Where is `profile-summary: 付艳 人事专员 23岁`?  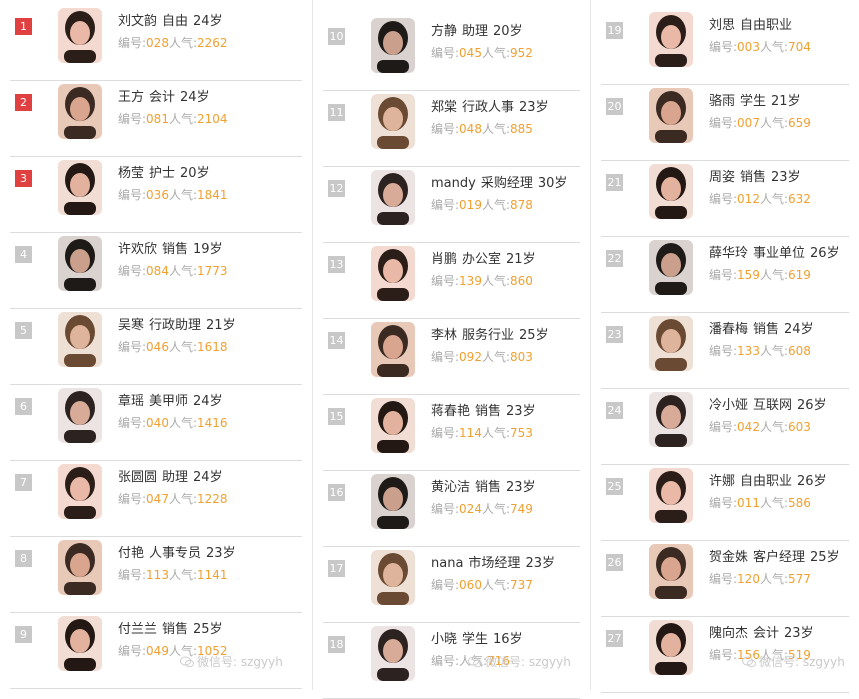 profile-summary: 付艳 人事专员 23岁 is located at coordinates (177, 551).